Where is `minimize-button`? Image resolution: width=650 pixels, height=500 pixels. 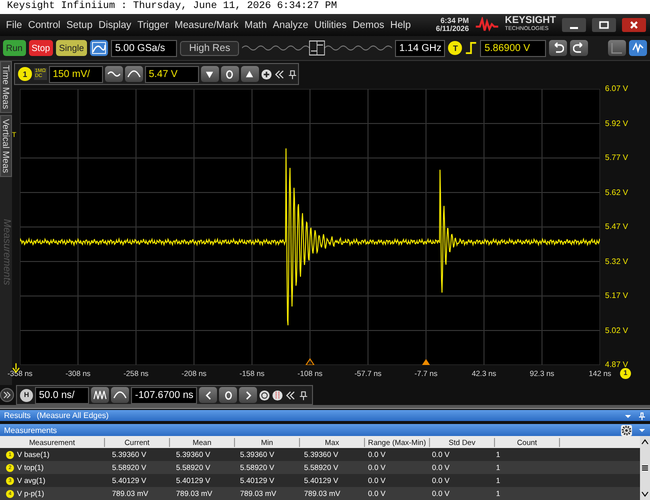
minimize-button is located at coordinates (574, 25).